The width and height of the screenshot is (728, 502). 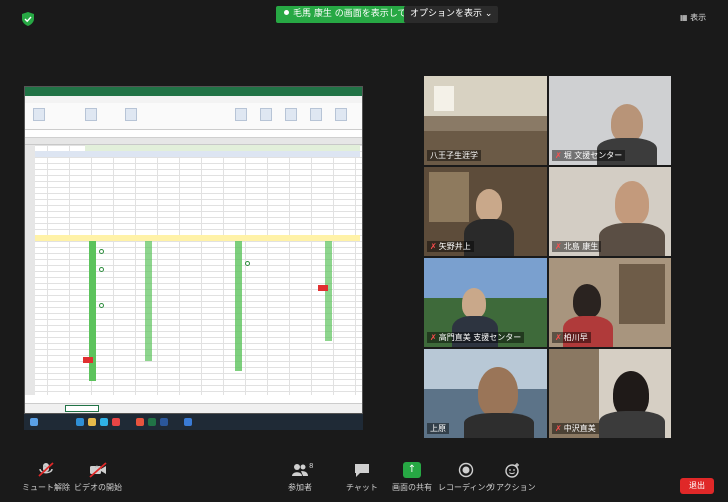 What do you see at coordinates (575, 428) in the screenshot?
I see `participant-name: ✗ 中沢直美` at bounding box center [575, 428].